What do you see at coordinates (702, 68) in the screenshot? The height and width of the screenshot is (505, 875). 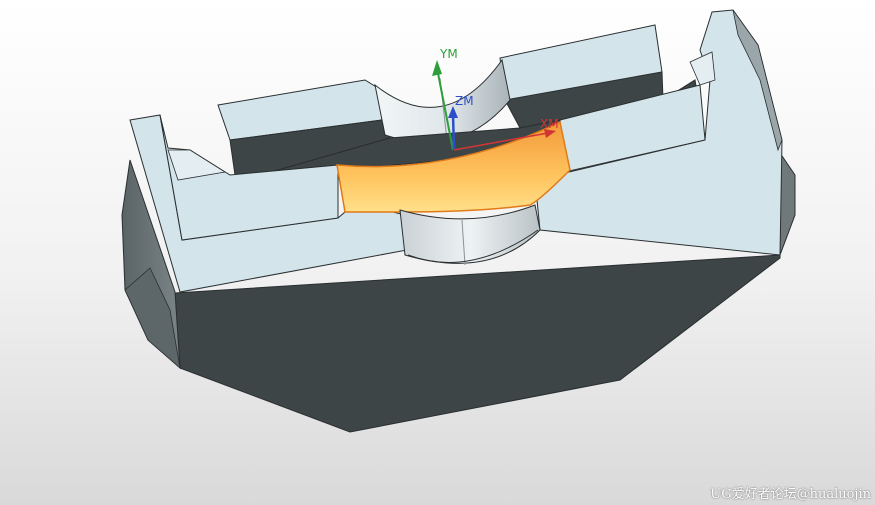 I see `right-wall-pocket` at bounding box center [702, 68].